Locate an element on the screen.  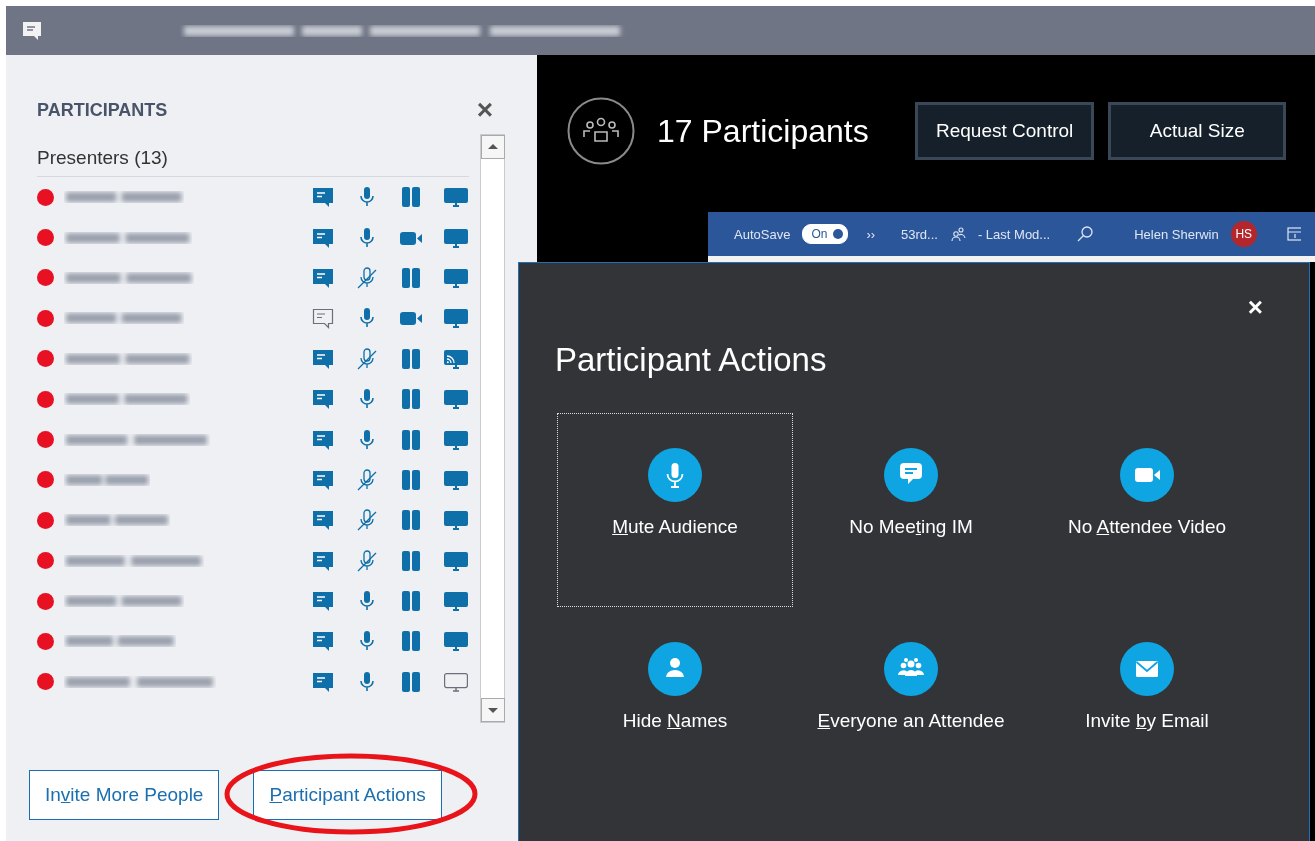
stage-button: Actual Size is located at coordinates (1197, 131).